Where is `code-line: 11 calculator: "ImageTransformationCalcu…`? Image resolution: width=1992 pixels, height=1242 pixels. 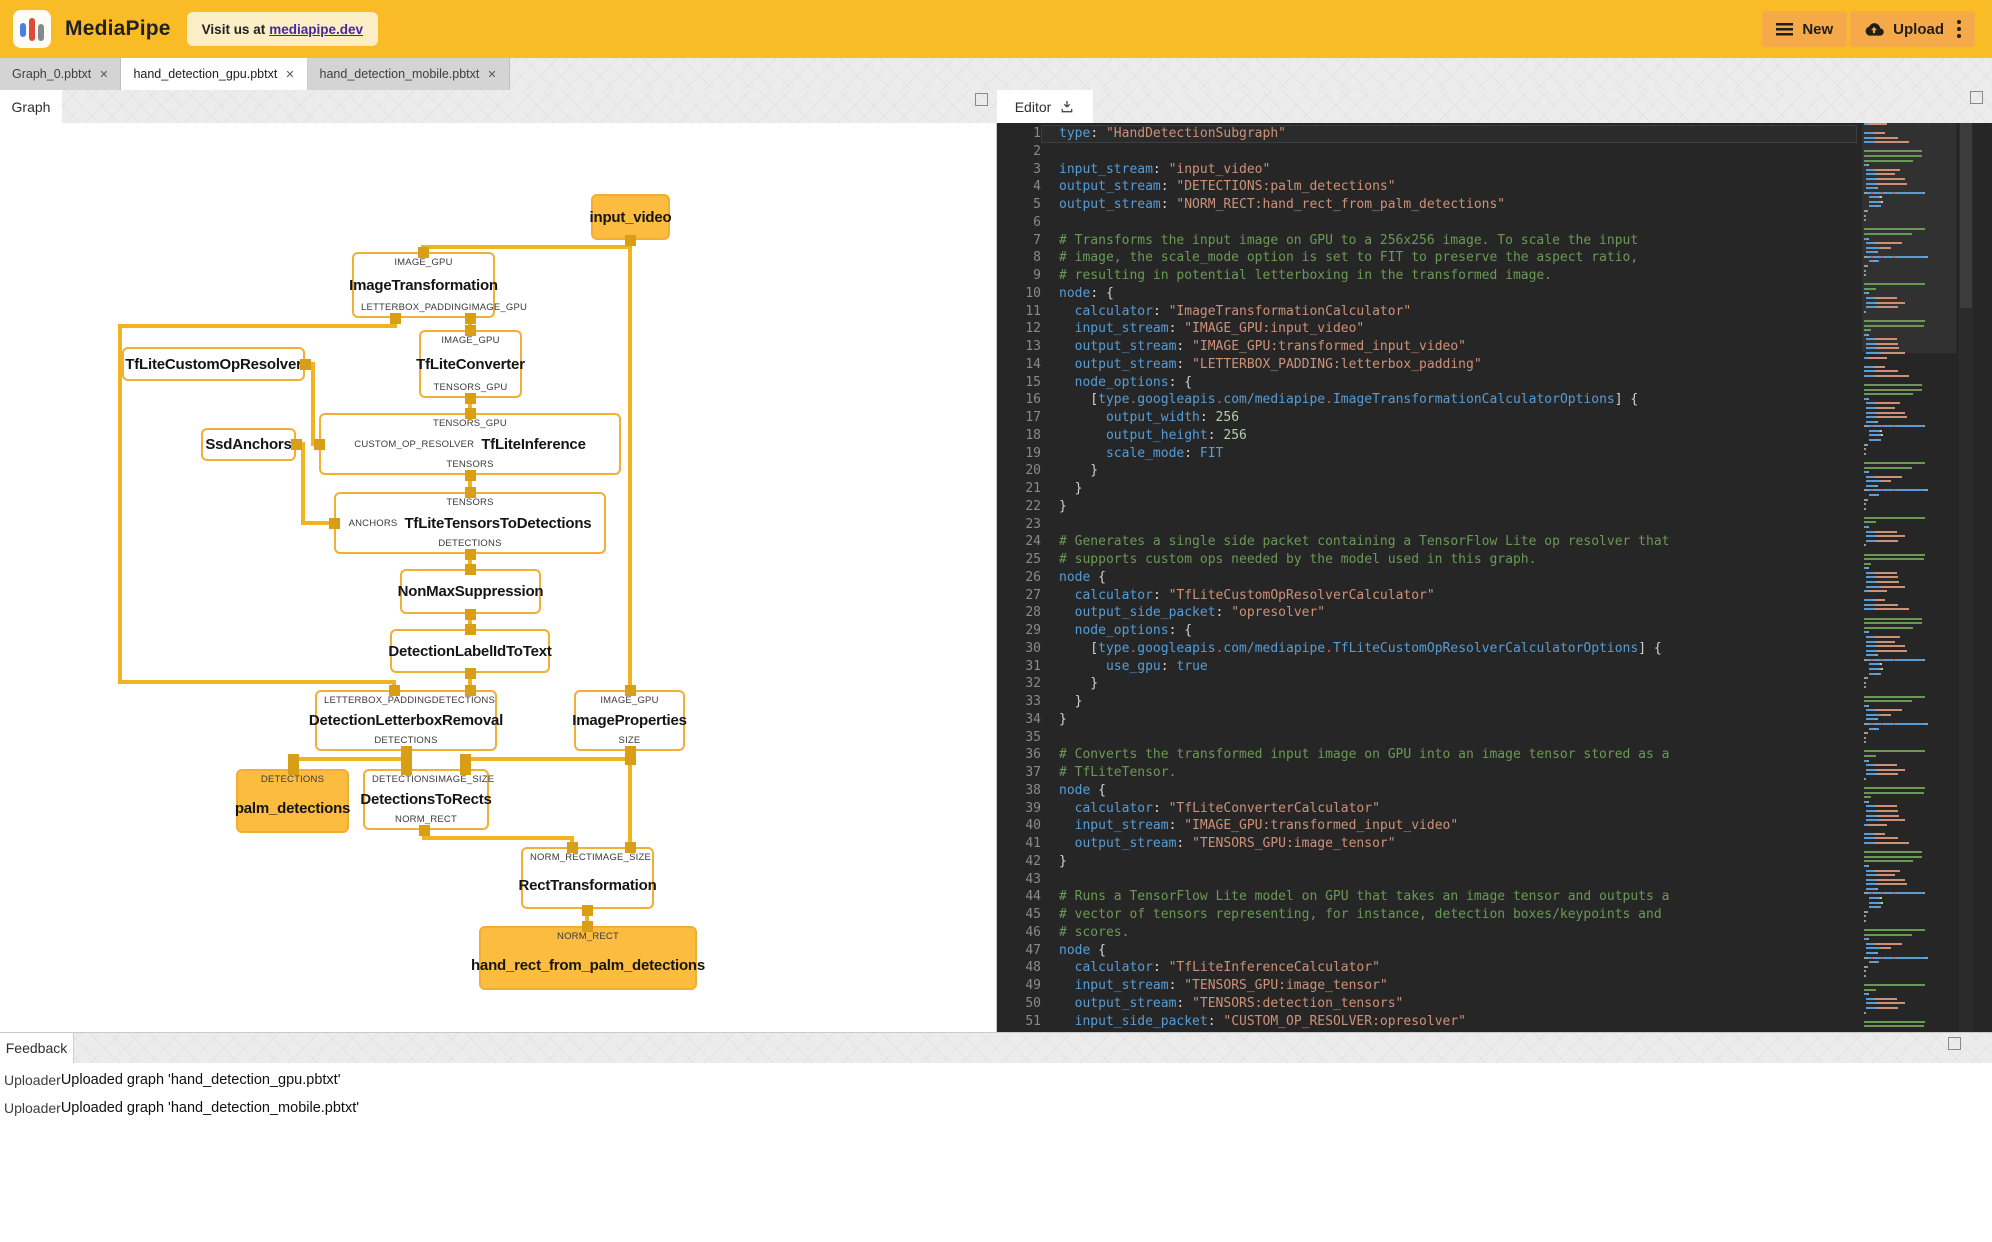
code-line: 11 calculator: "ImageTransformationCalcu… is located at coordinates (1427, 312).